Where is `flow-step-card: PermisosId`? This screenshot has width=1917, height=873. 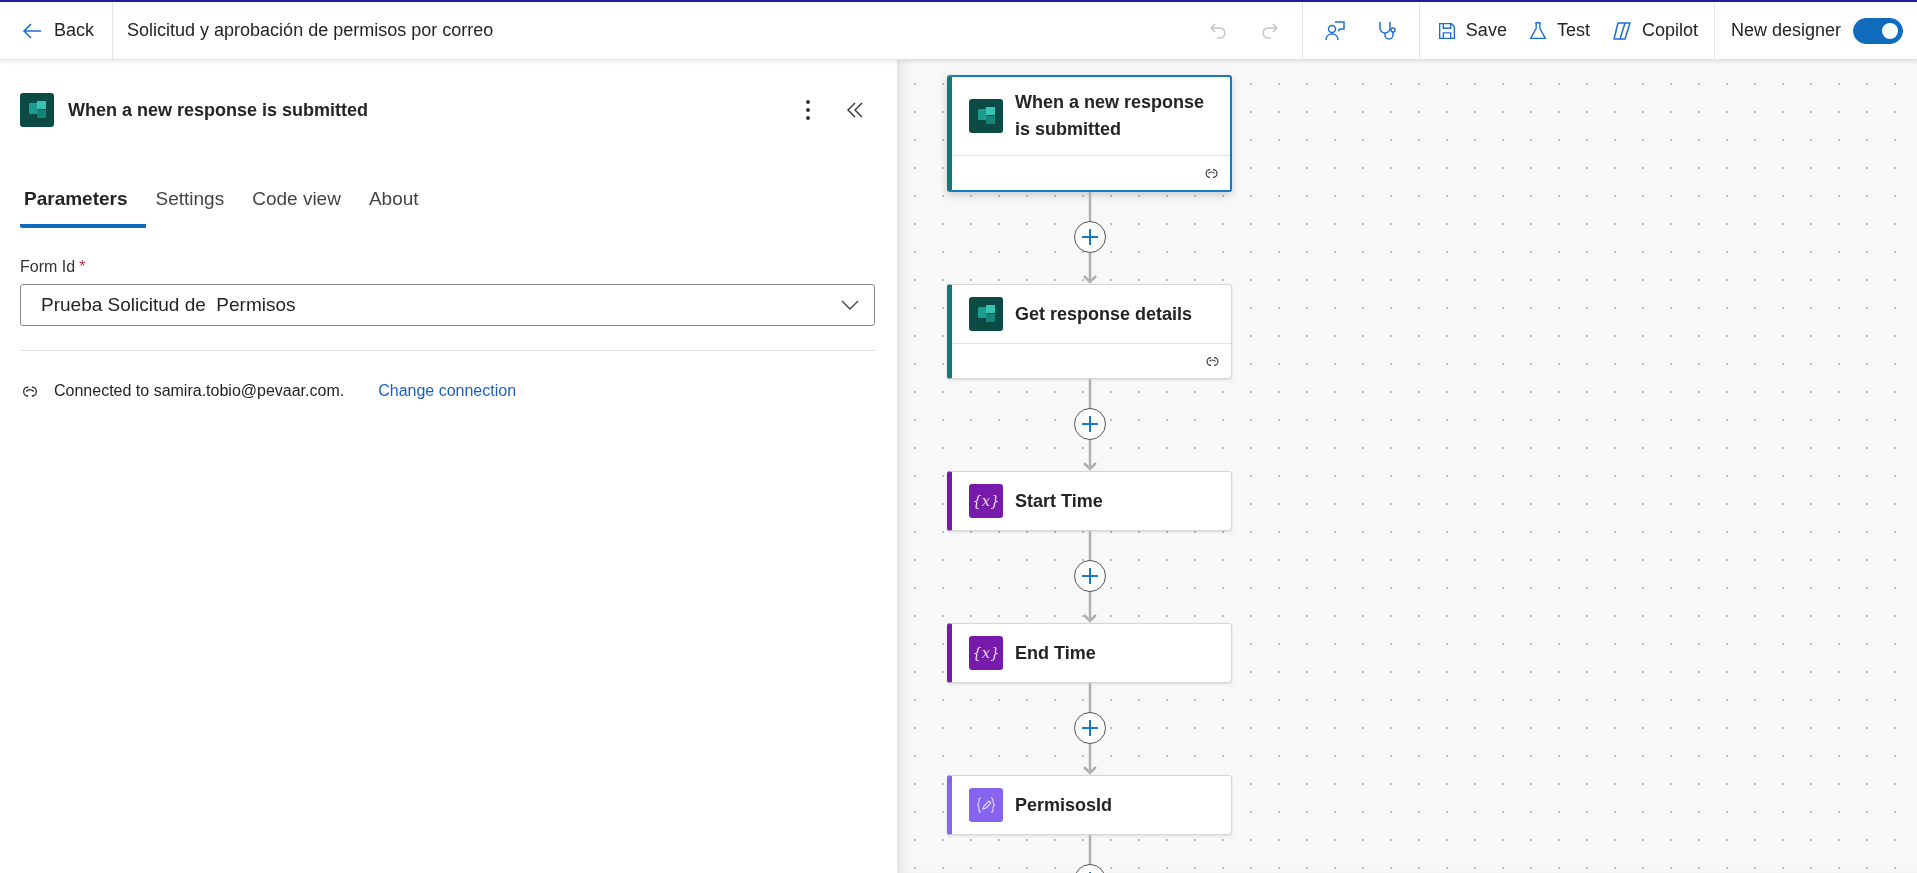 flow-step-card: PermisosId is located at coordinates (1089, 805).